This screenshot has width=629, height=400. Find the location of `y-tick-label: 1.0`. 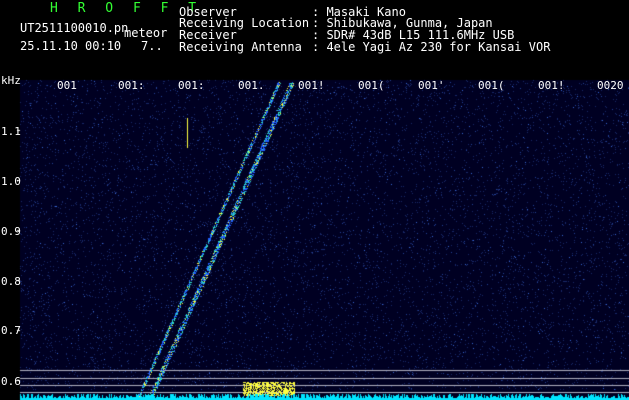

y-tick-label: 1.0 is located at coordinates (11, 181).